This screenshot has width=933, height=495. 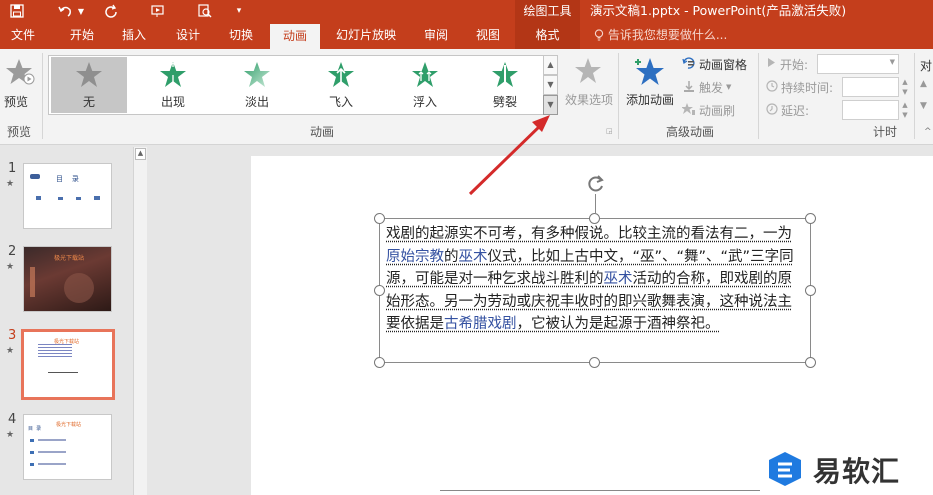 What do you see at coordinates (188, 35) in the screenshot?
I see `tab-design: 设计` at bounding box center [188, 35].